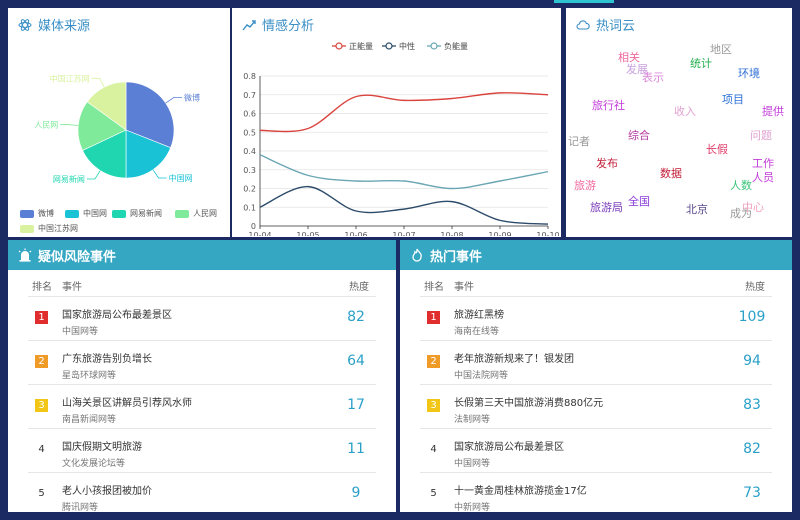 The width and height of the screenshot is (800, 520). What do you see at coordinates (253, 226) in the screenshot?
I see `y-tick-label: 0` at bounding box center [253, 226].